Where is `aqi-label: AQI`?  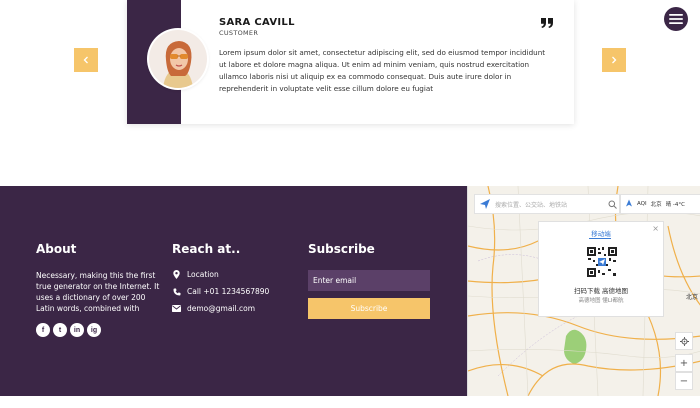 aqi-label: AQI is located at coordinates (642, 204).